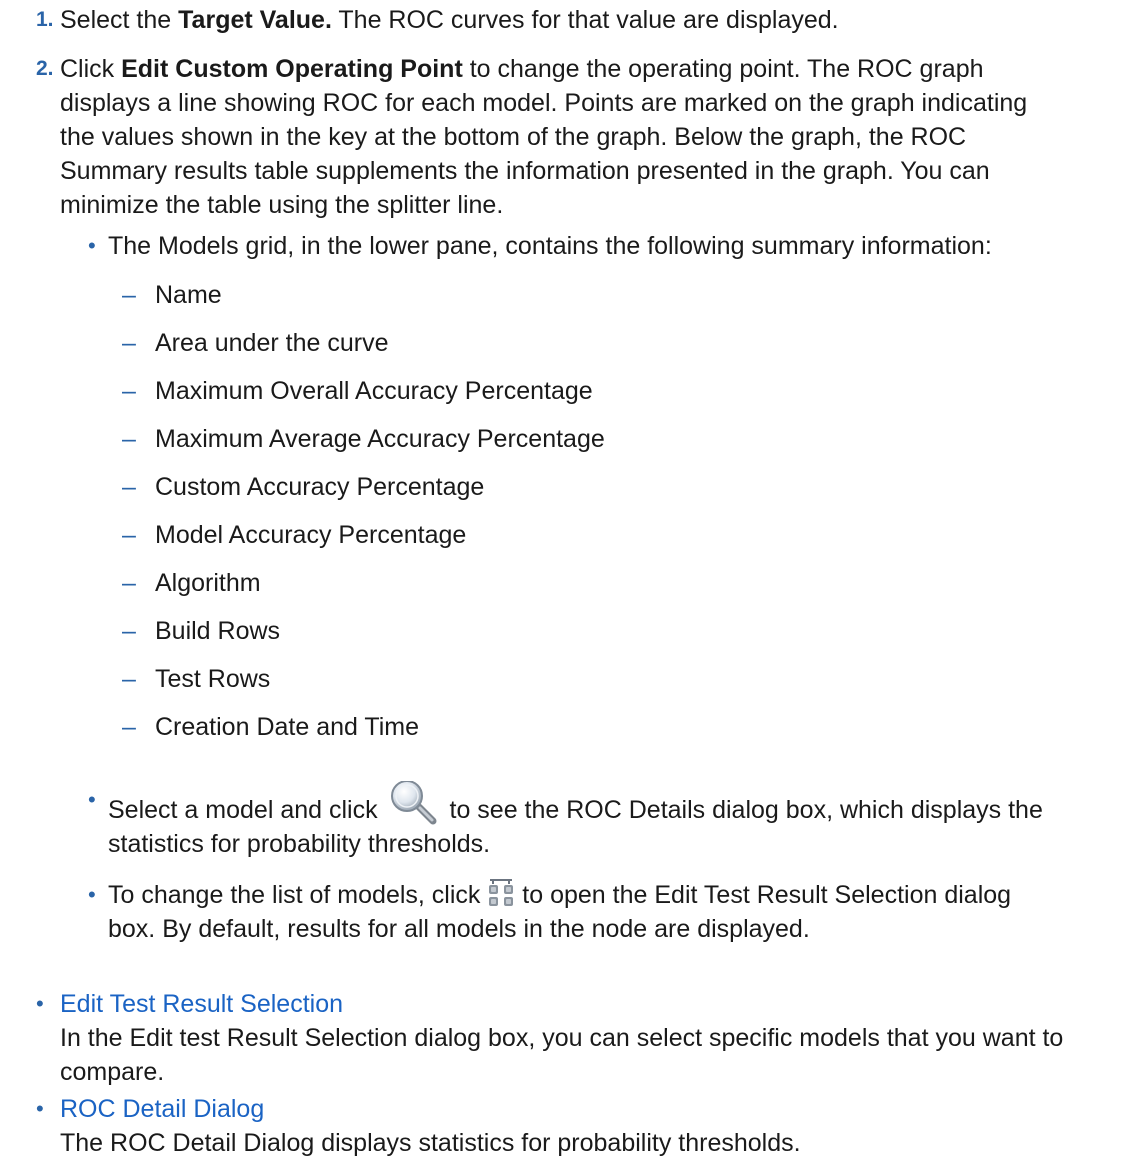  Describe the element at coordinates (162, 1109) in the screenshot. I see `roc-detail-dialog-link: ROC Detail Dialog` at that location.